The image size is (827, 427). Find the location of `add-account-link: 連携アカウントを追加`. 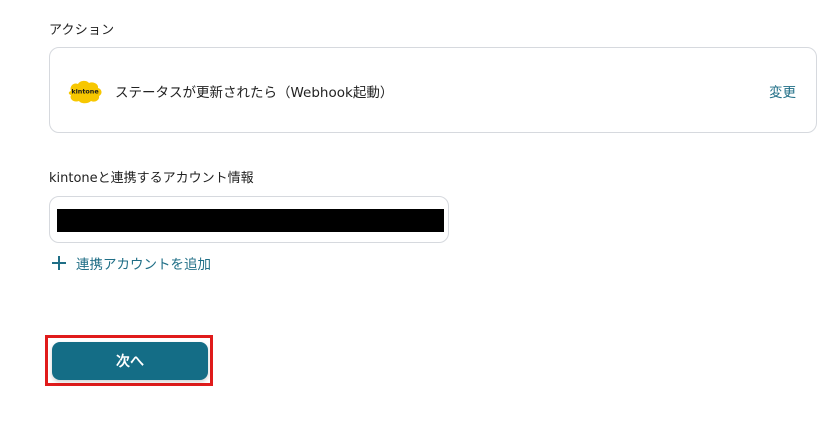

add-account-link: 連携アカウントを追加 is located at coordinates (131, 263).